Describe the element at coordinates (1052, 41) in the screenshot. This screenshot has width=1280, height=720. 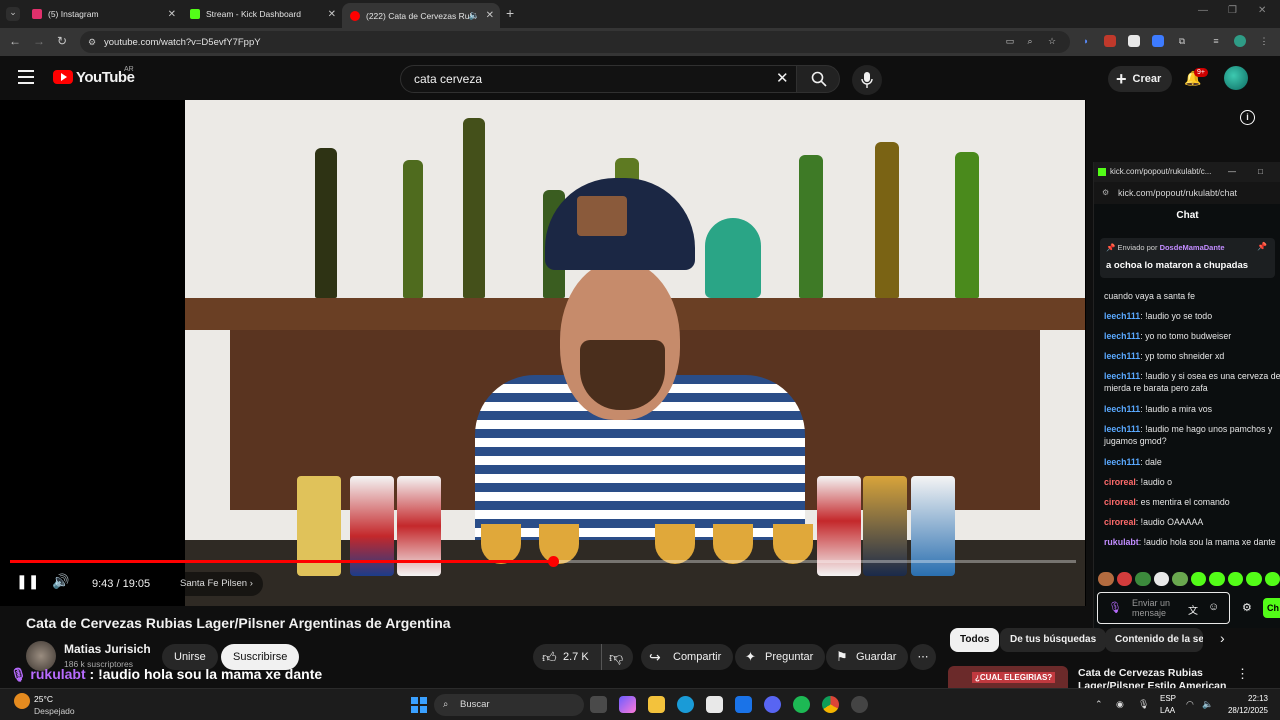
I see `bookmark-star-icon: ☆` at that location.